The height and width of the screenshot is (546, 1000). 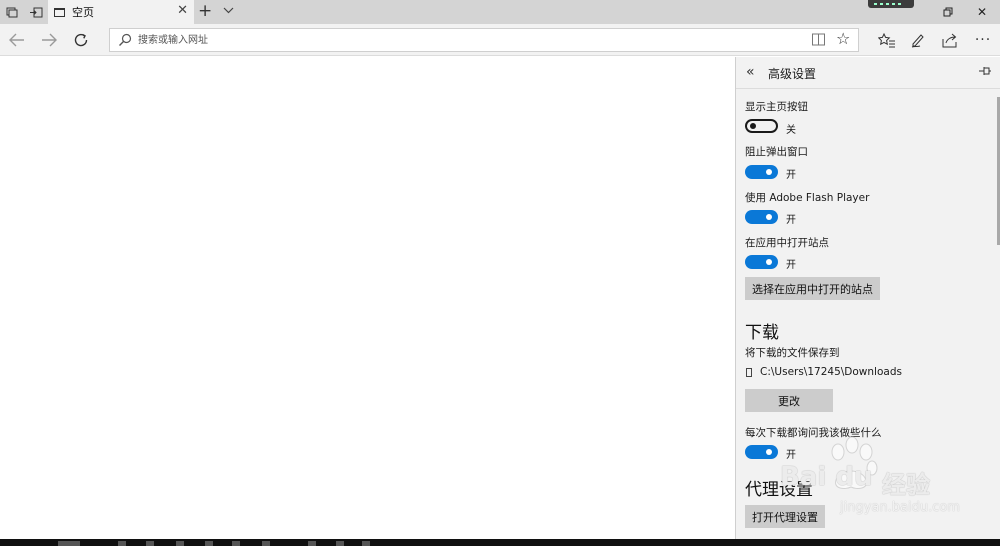 What do you see at coordinates (125, 39) in the screenshot?
I see `search-icon` at bounding box center [125, 39].